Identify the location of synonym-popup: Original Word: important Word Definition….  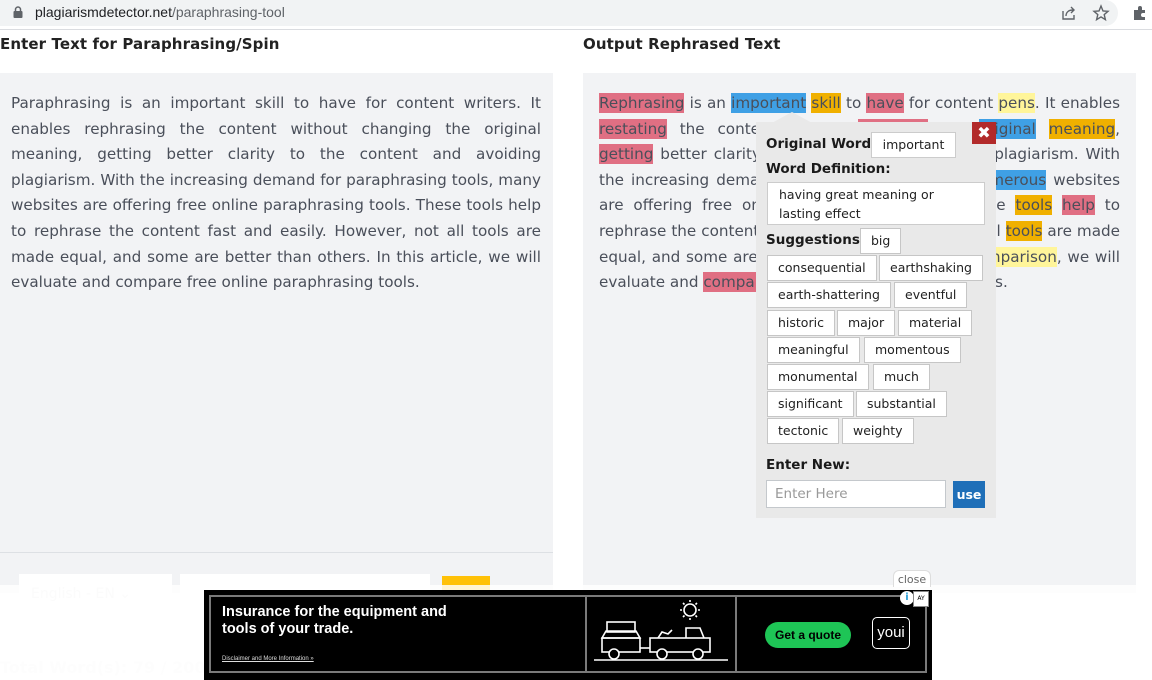
(876, 320).